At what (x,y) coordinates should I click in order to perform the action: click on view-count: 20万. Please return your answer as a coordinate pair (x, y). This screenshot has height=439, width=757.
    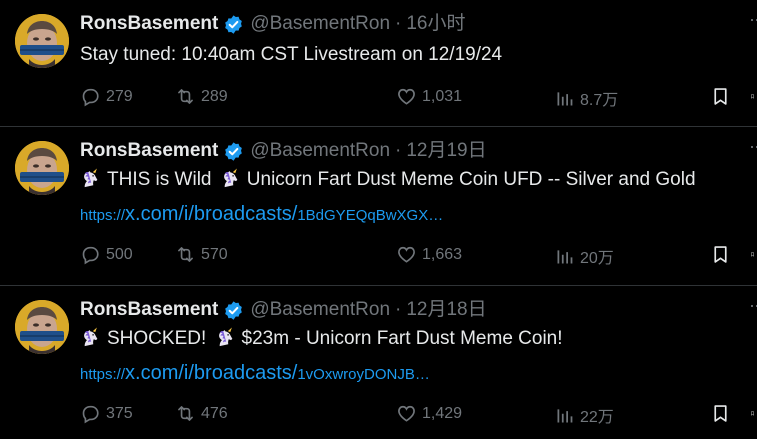
    Looking at the image, I should click on (597, 258).